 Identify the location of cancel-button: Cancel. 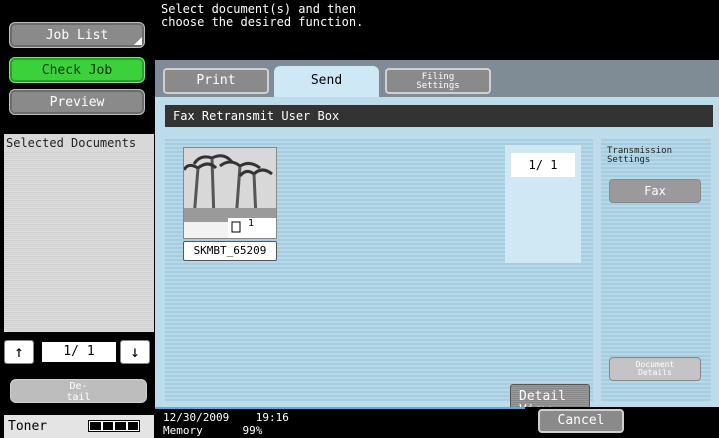
(581, 421).